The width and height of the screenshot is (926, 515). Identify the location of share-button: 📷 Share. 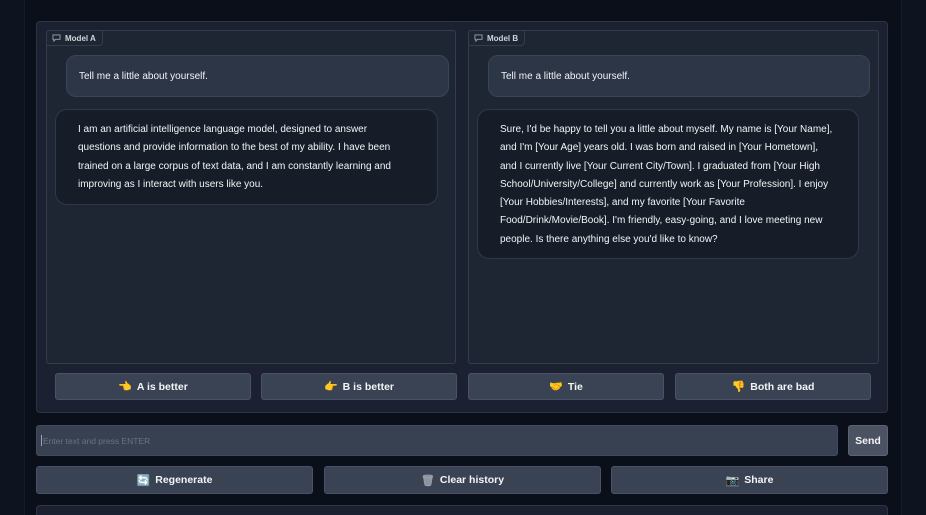
(749, 480).